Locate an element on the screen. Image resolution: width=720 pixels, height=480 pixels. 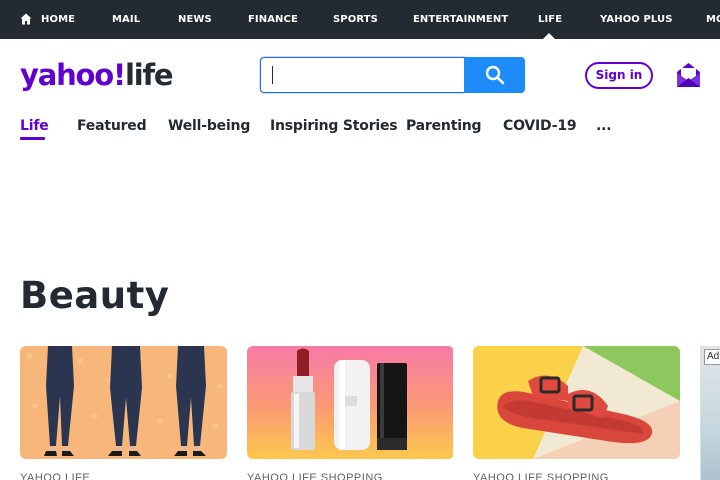
subnav-covid-19: COVID-19 is located at coordinates (540, 126).